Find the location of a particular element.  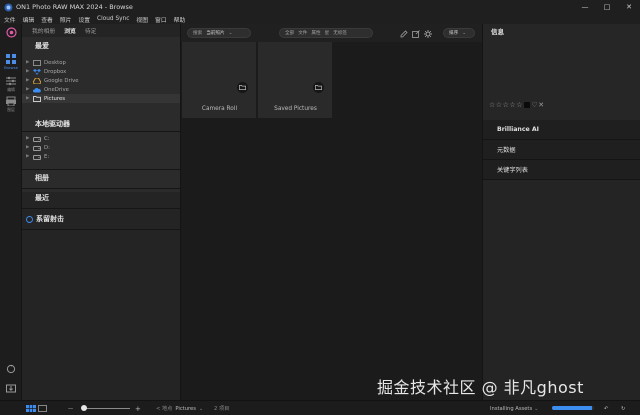

thumbnail-saved-pictures: Saved Pictures is located at coordinates (295, 80).